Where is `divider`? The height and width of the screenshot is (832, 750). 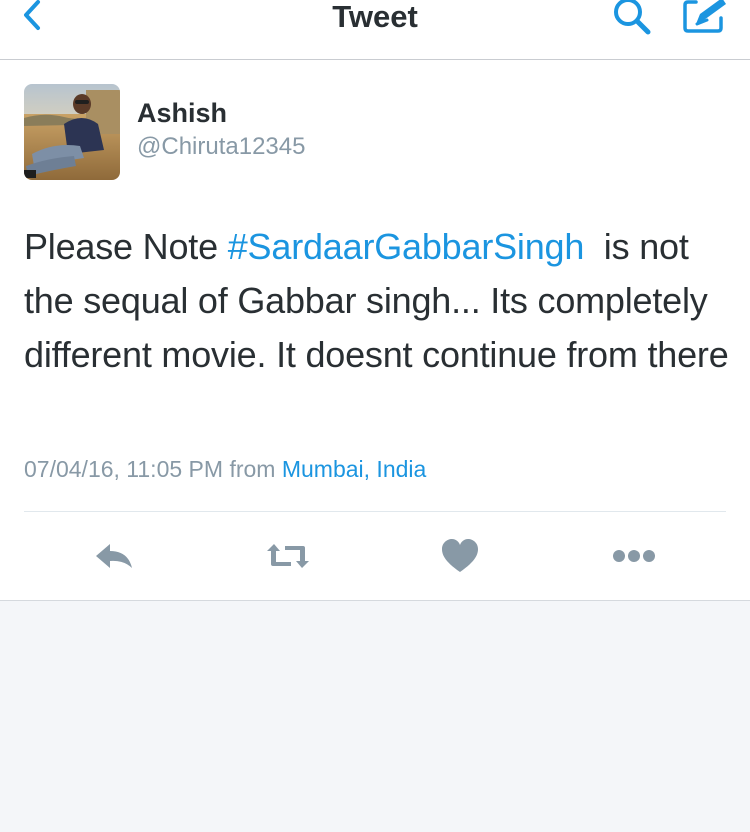
divider is located at coordinates (375, 511).